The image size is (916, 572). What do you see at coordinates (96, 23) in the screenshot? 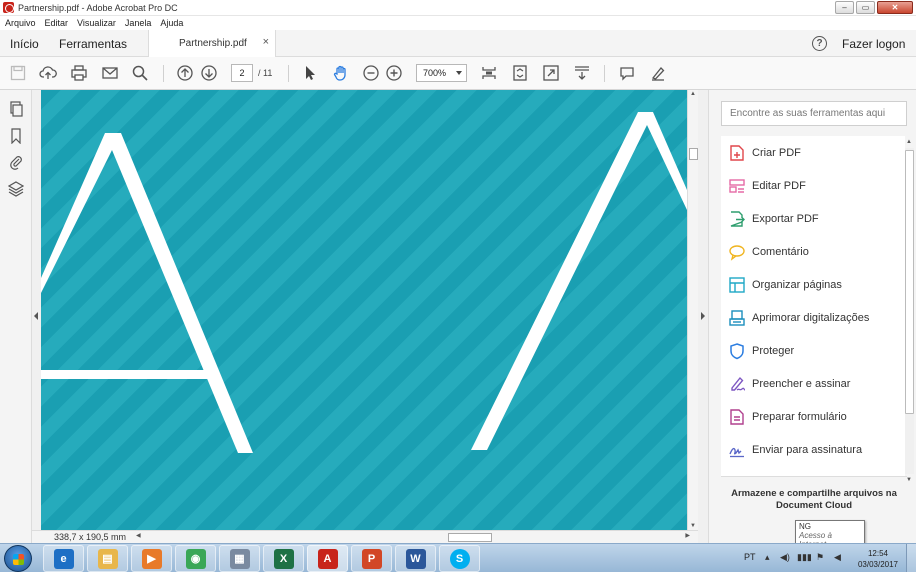
I see `menu-visualizar: Visualizar` at bounding box center [96, 23].